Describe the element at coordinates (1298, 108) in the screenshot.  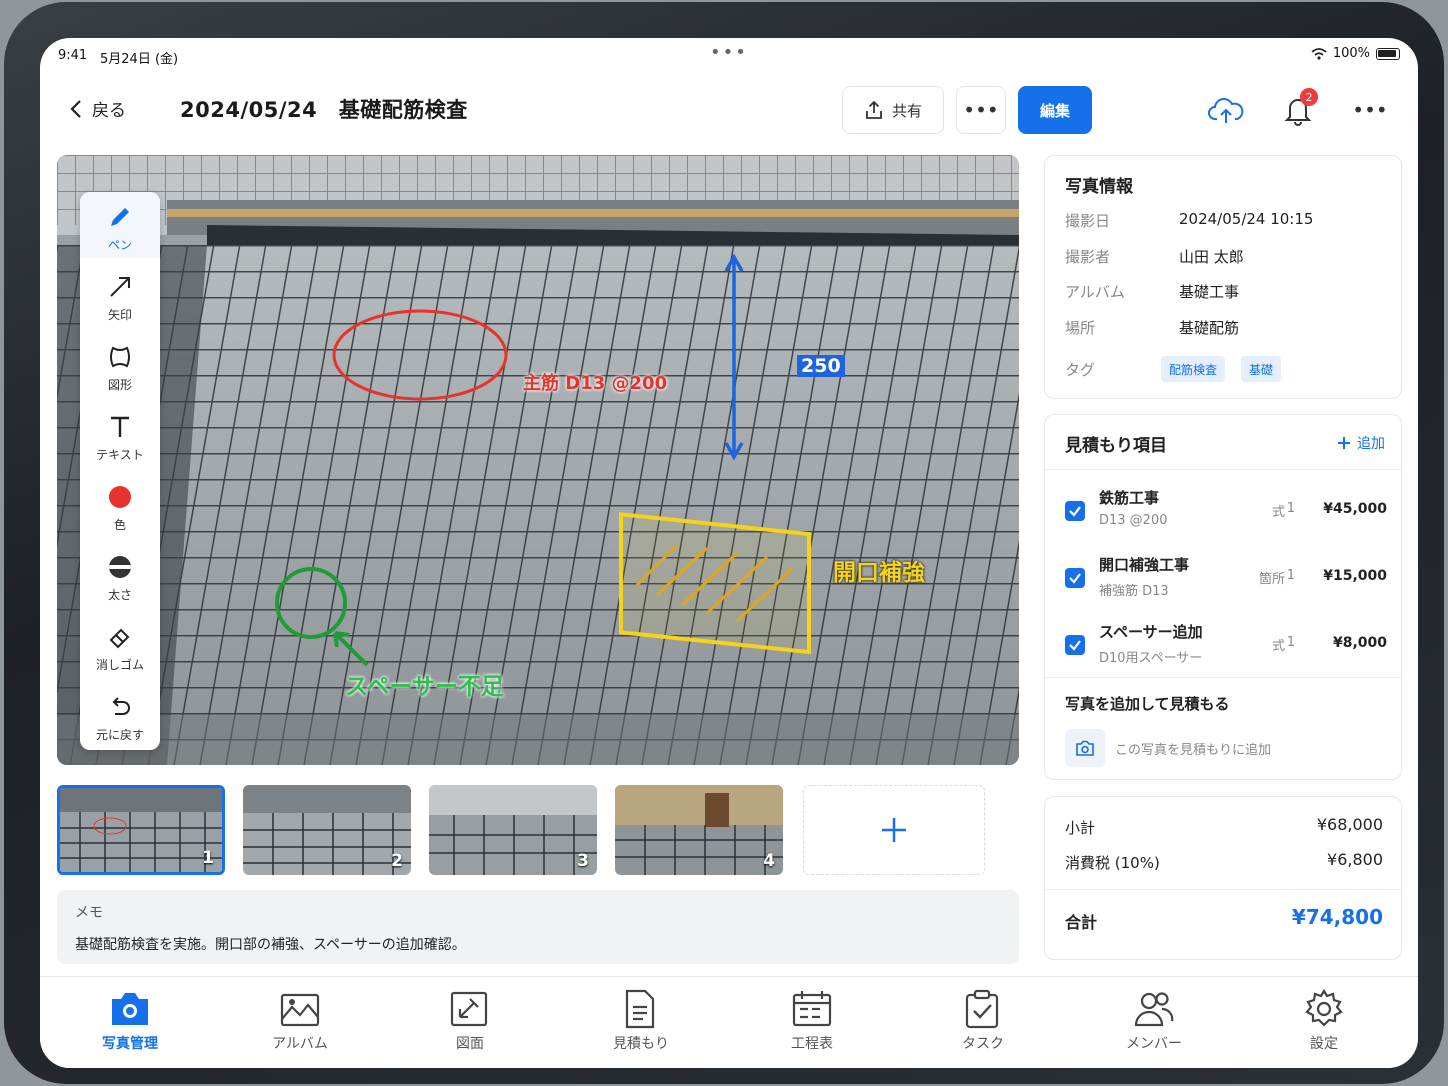
I see `notifications-button: 2` at that location.